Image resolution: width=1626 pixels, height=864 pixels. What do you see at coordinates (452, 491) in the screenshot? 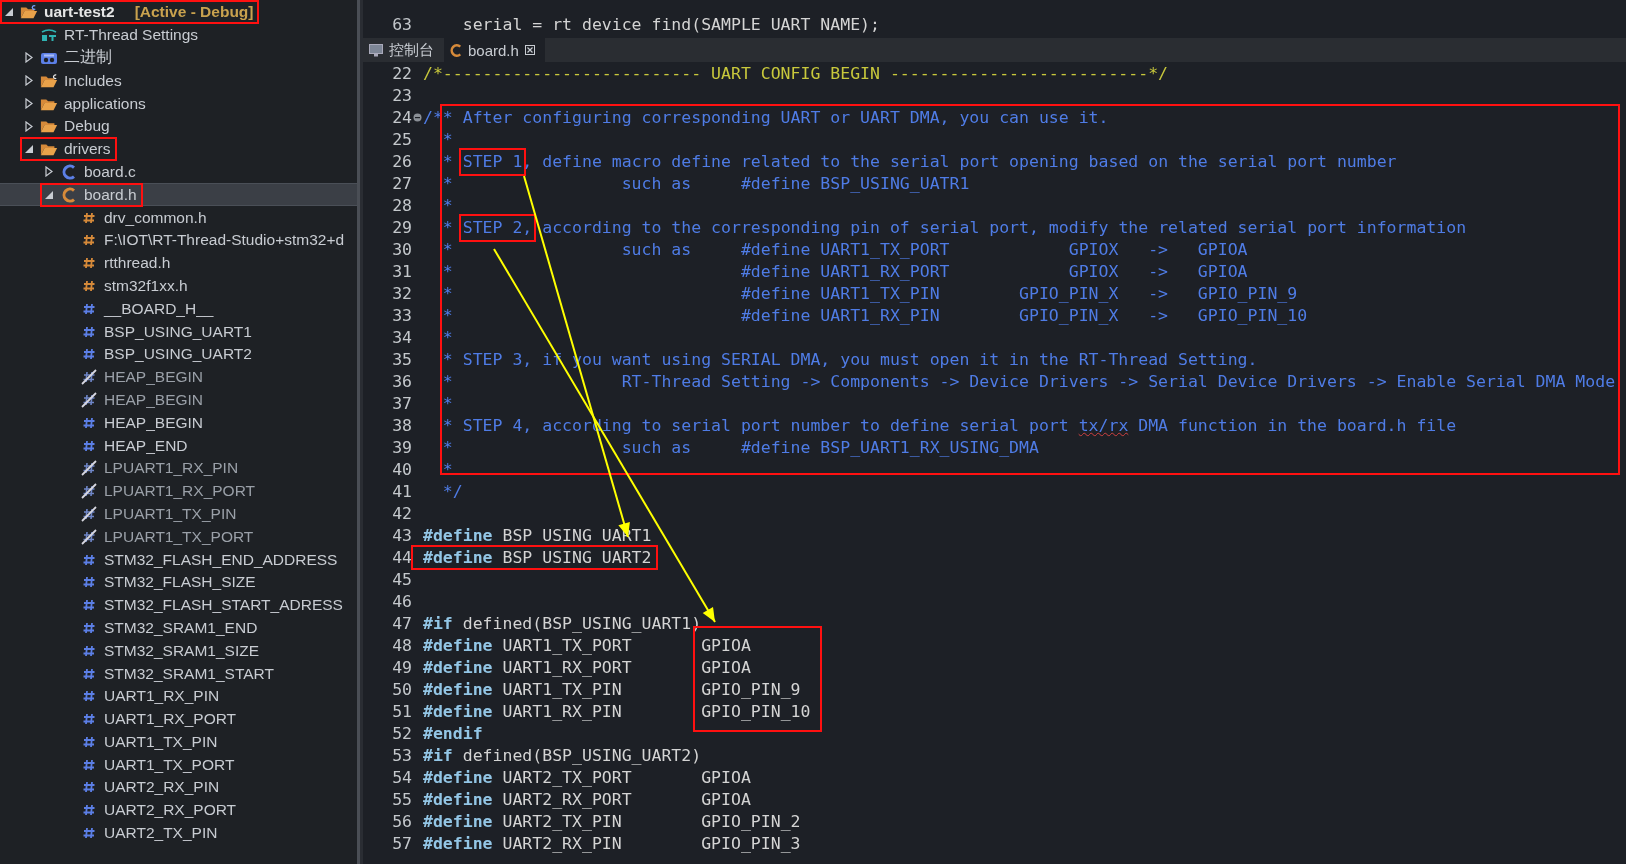
I see `code-line: */` at bounding box center [452, 491].